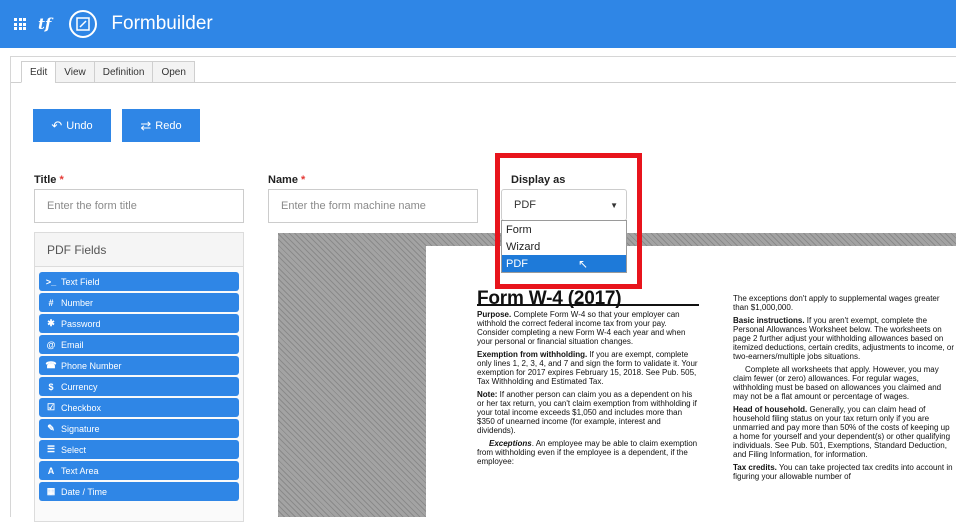 The height and width of the screenshot is (522, 956). I want to click on app-title: Formbuilder, so click(162, 23).